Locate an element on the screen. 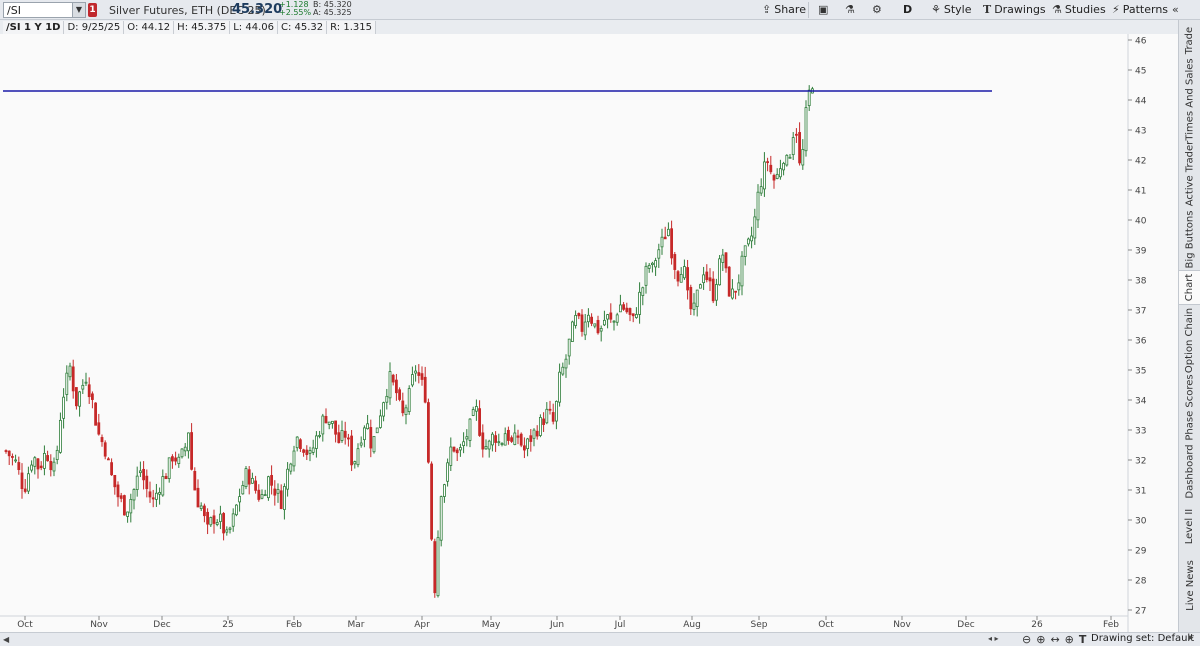  symbol-input: /SI ▼ is located at coordinates (44, 10).